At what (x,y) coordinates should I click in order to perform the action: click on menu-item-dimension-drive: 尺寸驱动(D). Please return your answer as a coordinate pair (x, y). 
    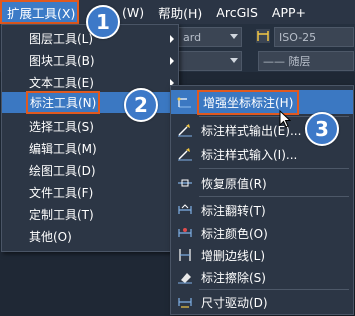
    Looking at the image, I should click on (262, 302).